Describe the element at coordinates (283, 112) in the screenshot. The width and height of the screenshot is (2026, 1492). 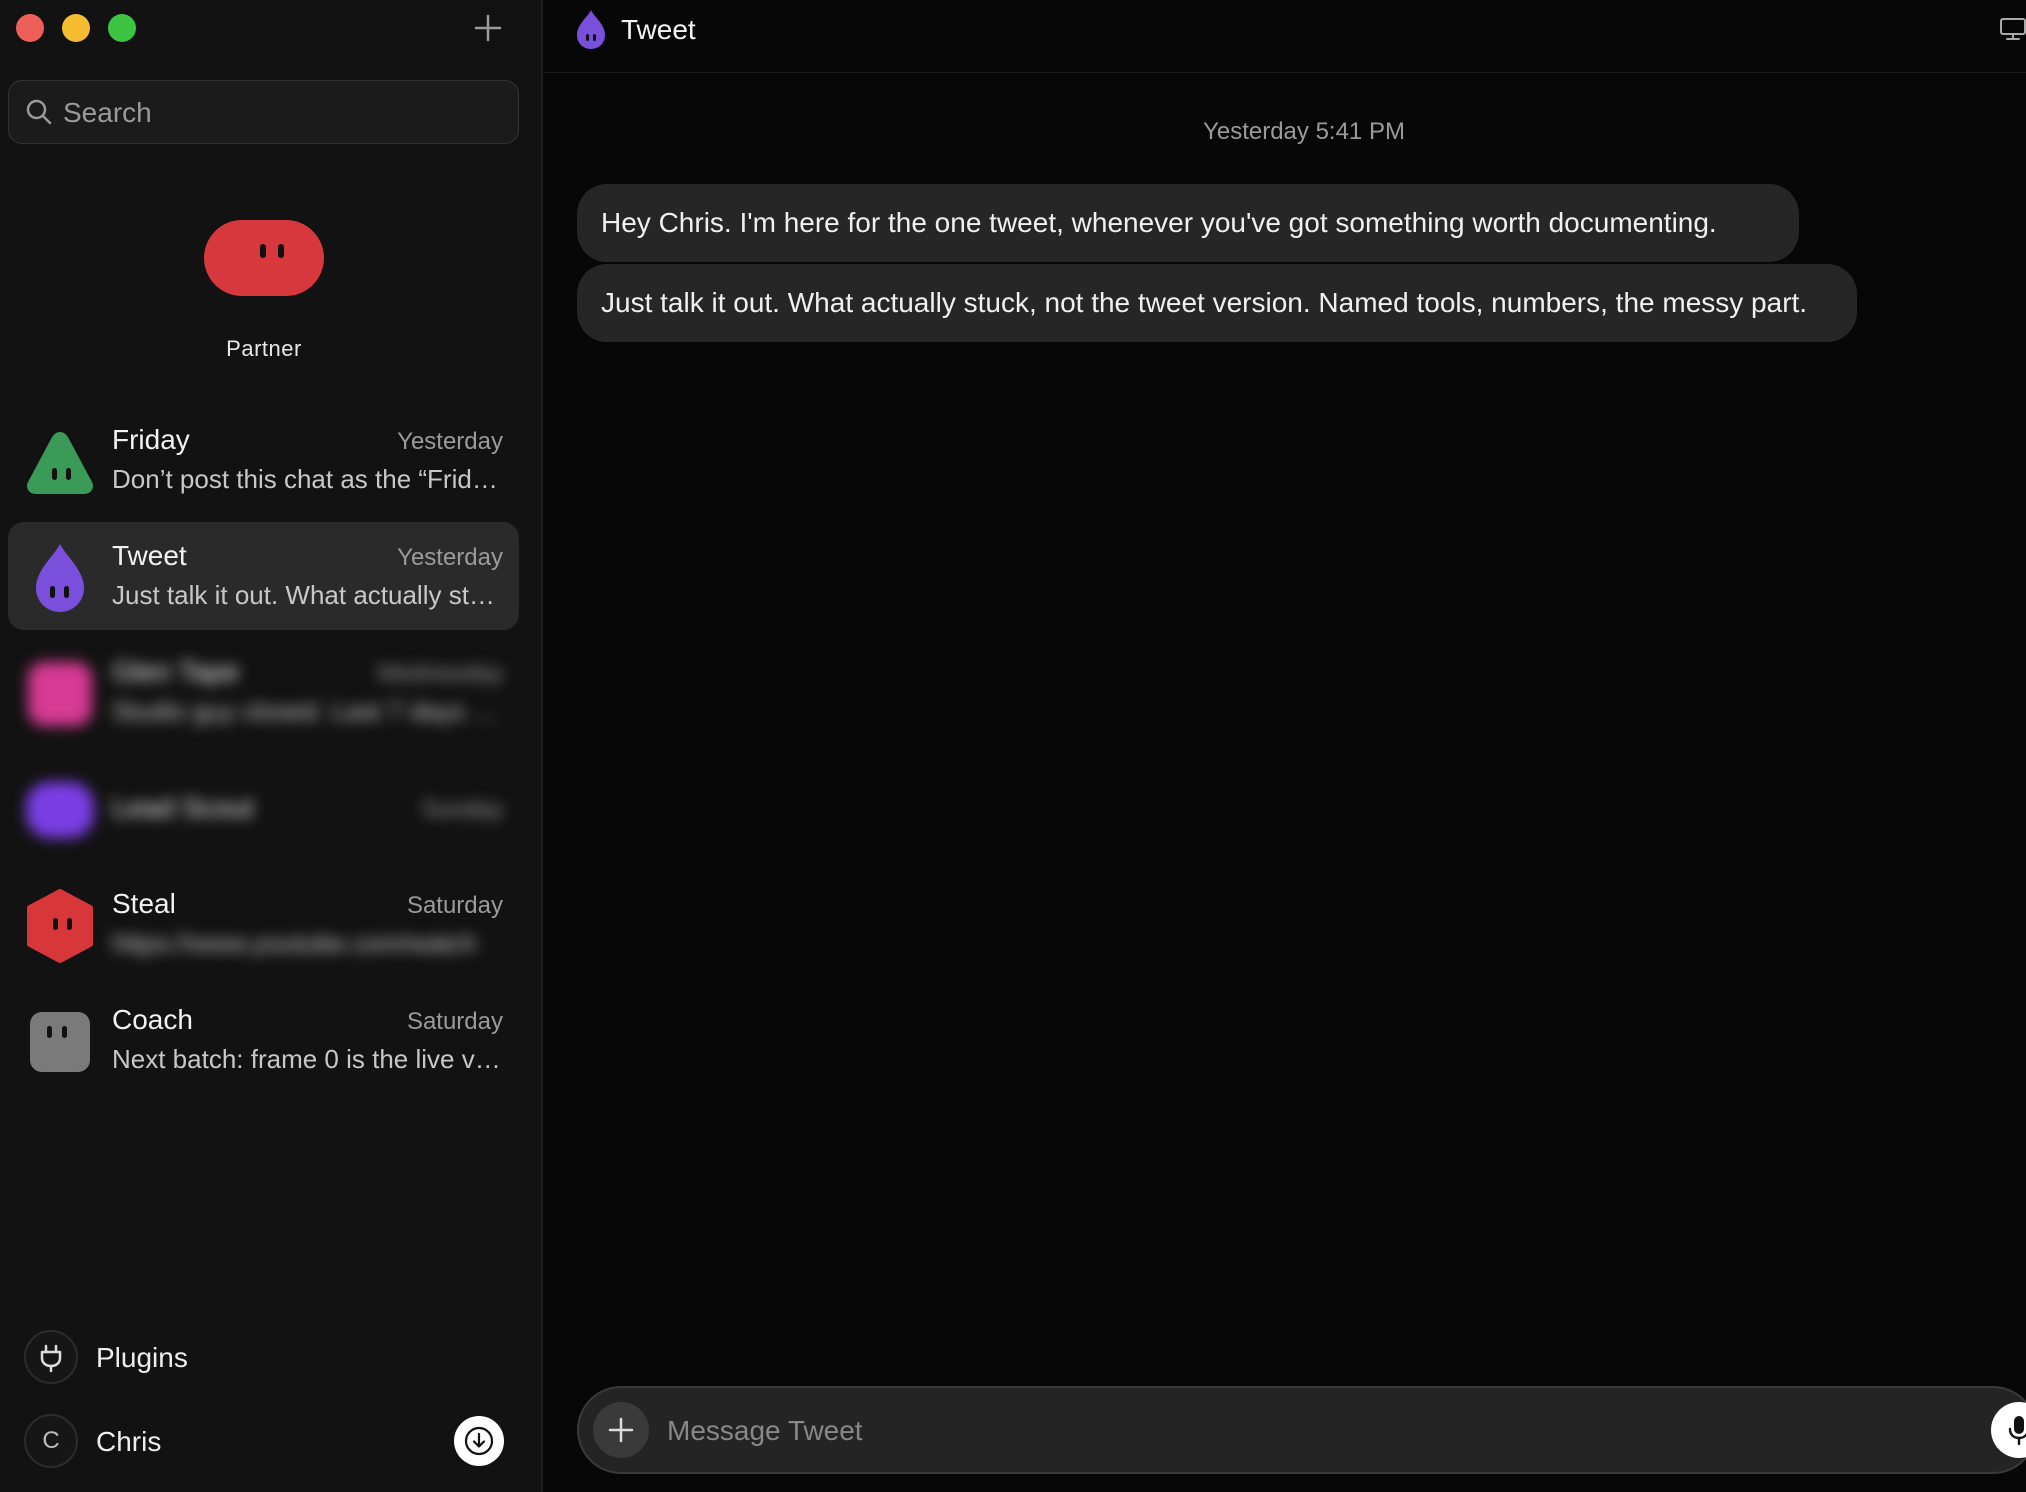
I see `search-input` at that location.